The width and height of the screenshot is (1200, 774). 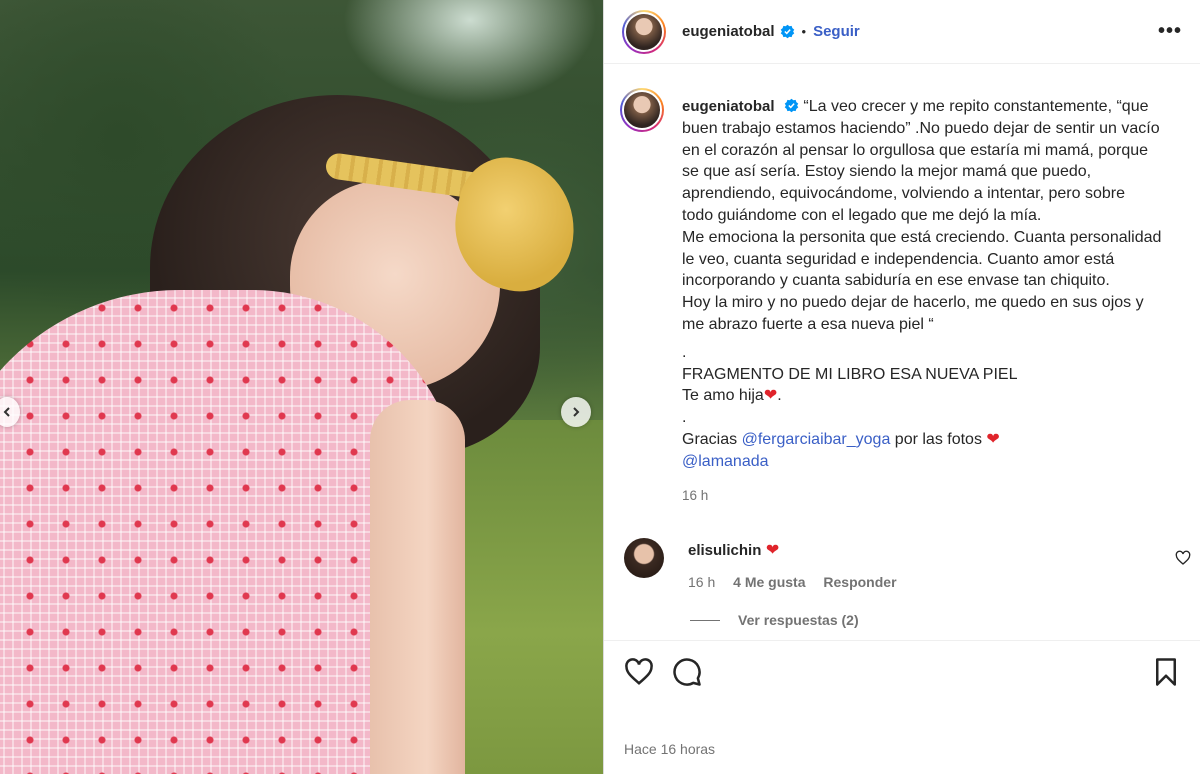 What do you see at coordinates (642, 110) in the screenshot?
I see `caption-author-avatar` at bounding box center [642, 110].